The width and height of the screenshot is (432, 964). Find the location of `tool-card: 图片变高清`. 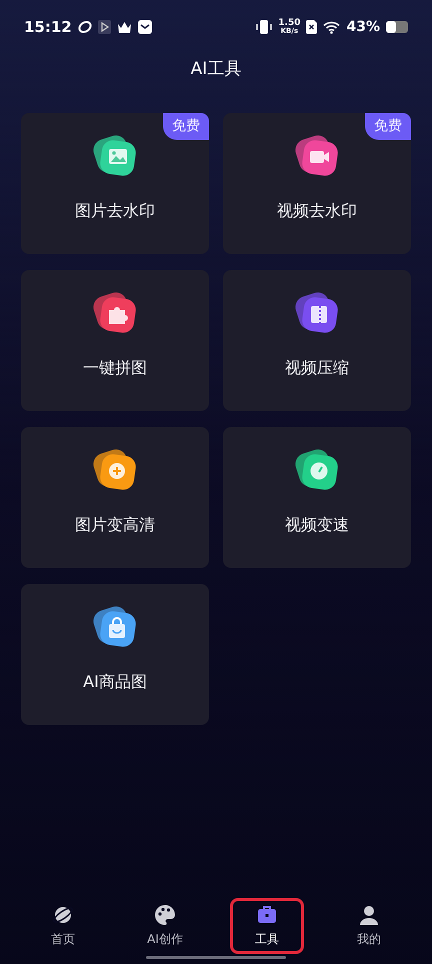

tool-card: 图片变高清 is located at coordinates (115, 497).